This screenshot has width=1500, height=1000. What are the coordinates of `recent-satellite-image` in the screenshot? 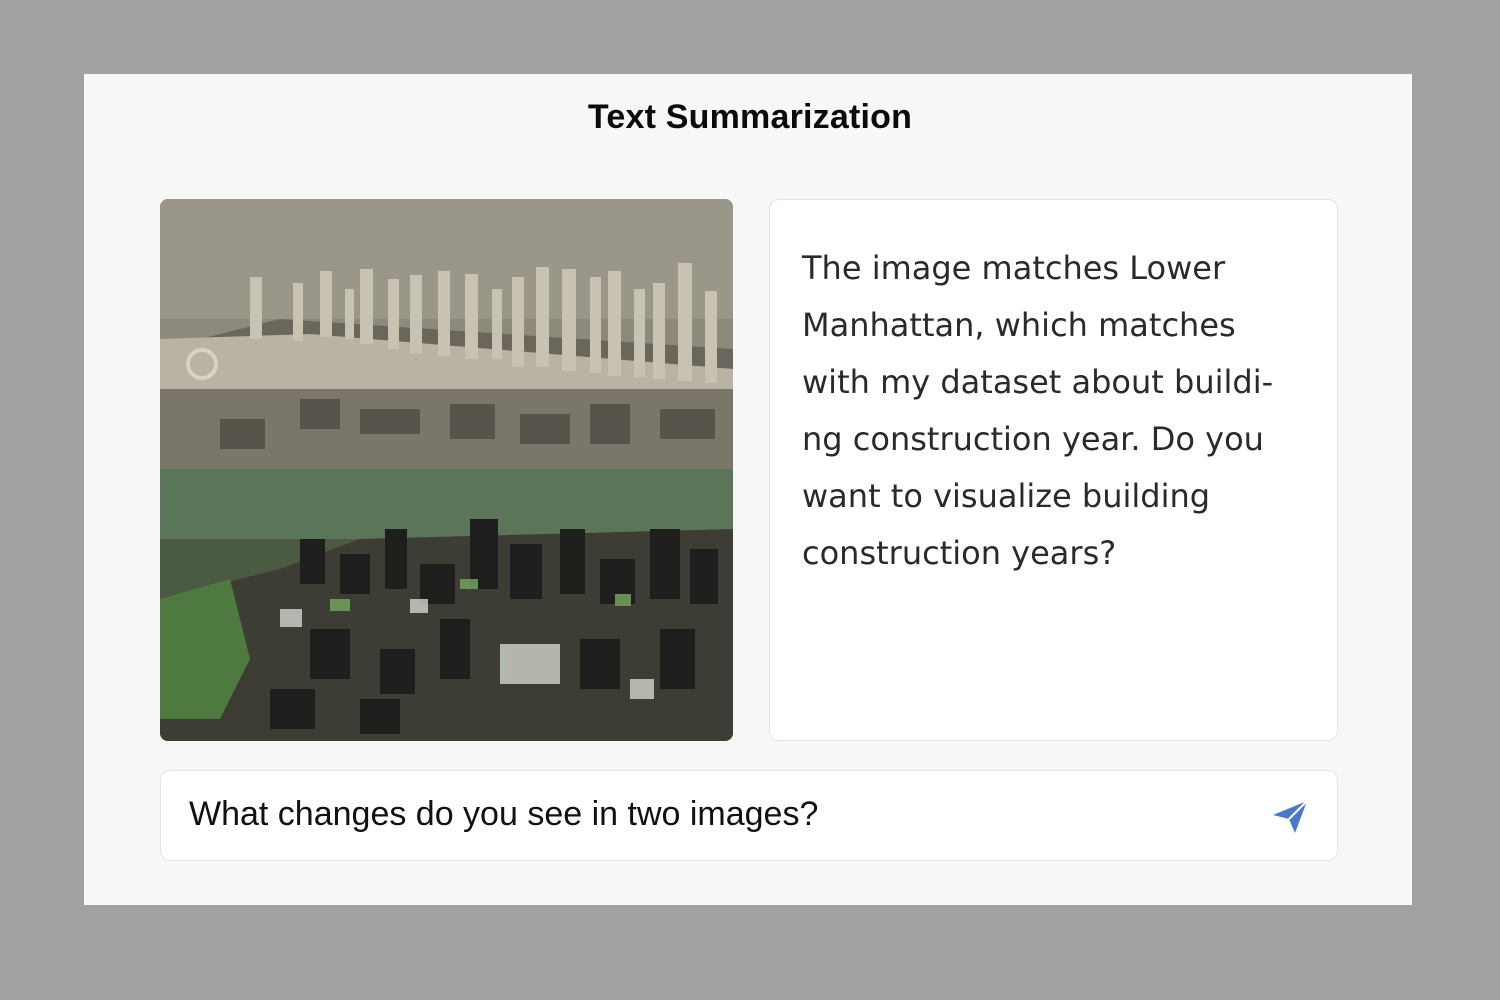 It's located at (446, 605).